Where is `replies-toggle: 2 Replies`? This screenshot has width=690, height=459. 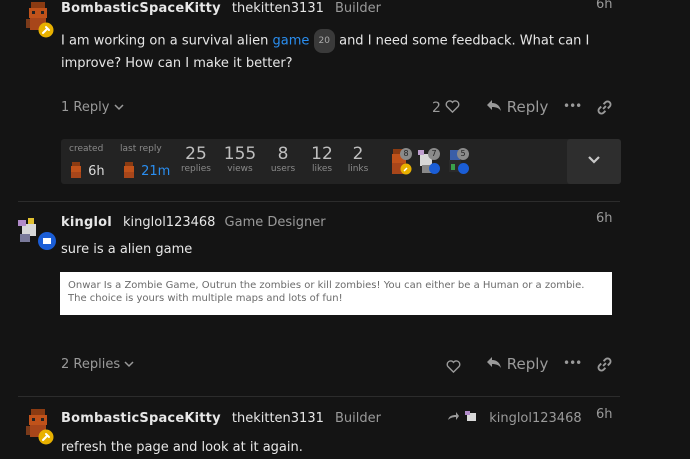 replies-toggle: 2 Replies is located at coordinates (97, 364).